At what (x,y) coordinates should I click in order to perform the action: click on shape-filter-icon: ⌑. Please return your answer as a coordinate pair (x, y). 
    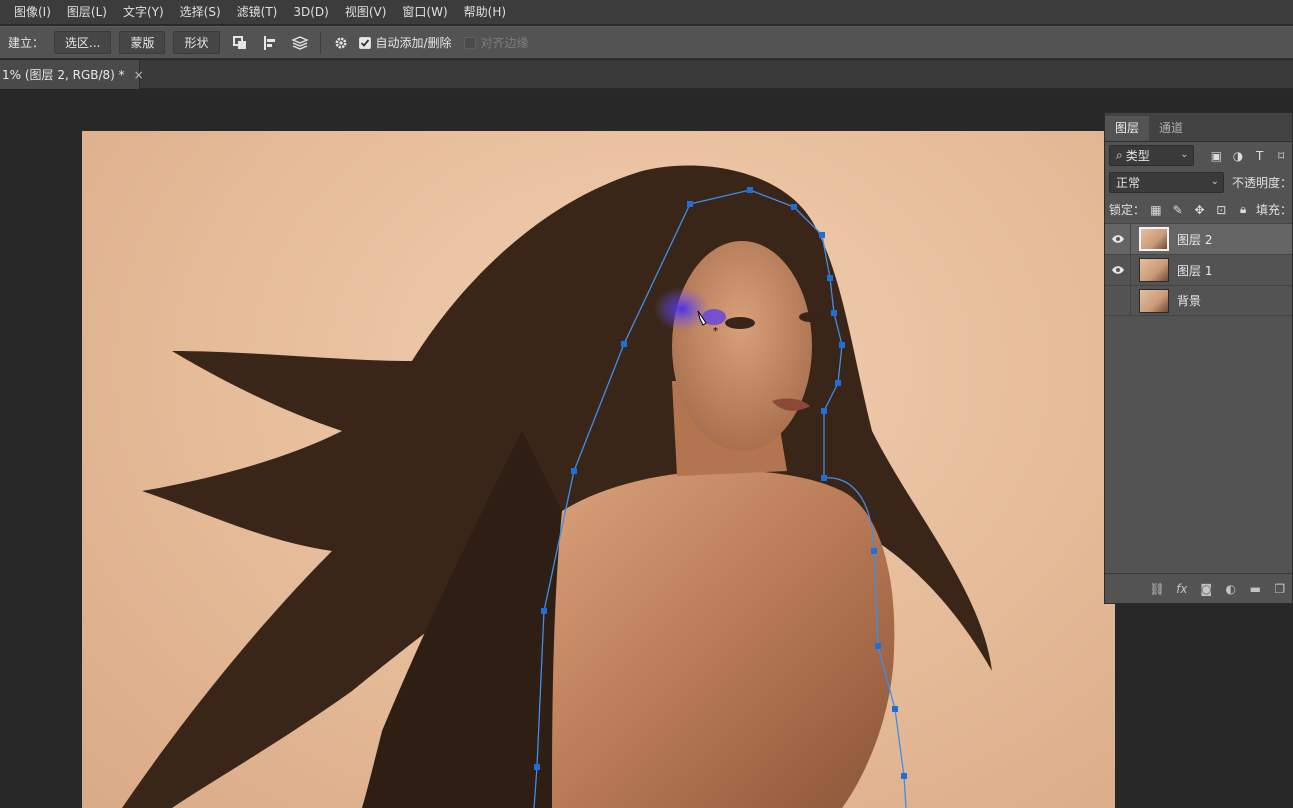
    Looking at the image, I should click on (1281, 156).